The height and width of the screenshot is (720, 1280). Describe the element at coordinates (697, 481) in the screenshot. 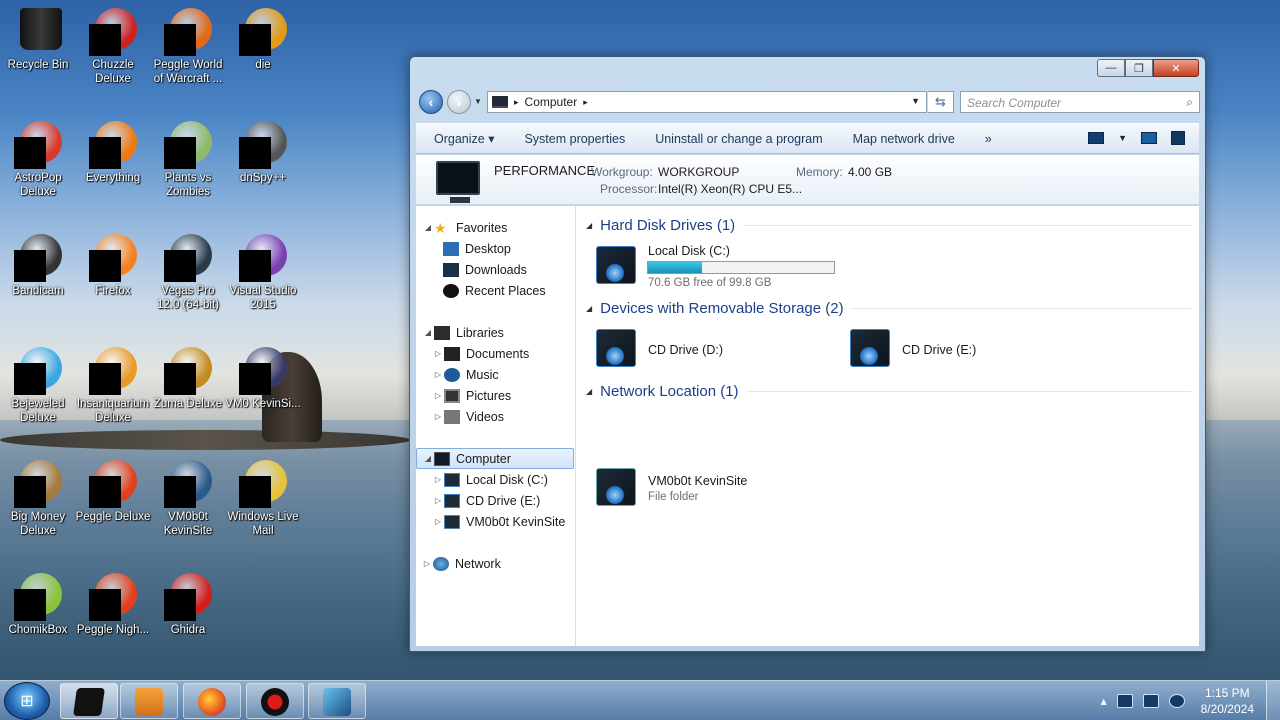

I see `network-location-name: VM0b0t KevinSite` at that location.